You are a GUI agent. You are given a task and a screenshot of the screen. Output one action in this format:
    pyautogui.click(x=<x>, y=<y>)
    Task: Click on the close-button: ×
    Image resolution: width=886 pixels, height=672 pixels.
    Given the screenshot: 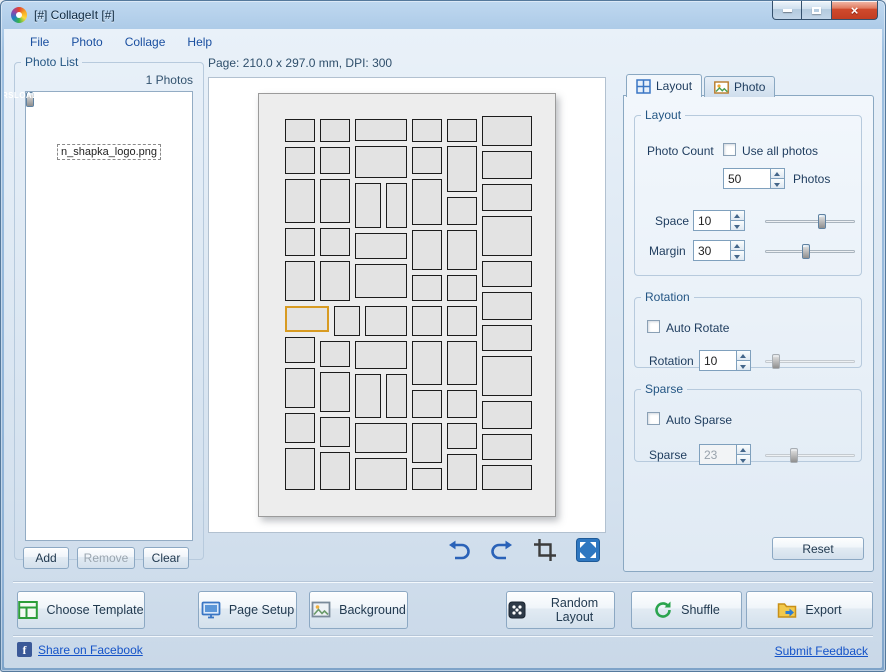 What is the action you would take?
    pyautogui.click(x=854, y=10)
    